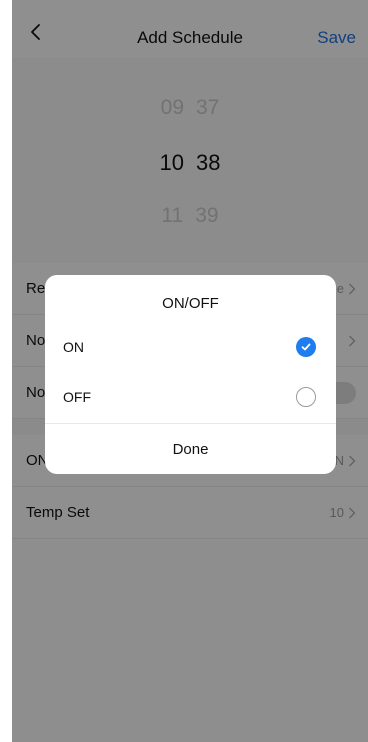 Image resolution: width=368 pixels, height=742 pixels. What do you see at coordinates (190, 397) in the screenshot?
I see `option-off: OFF` at bounding box center [190, 397].